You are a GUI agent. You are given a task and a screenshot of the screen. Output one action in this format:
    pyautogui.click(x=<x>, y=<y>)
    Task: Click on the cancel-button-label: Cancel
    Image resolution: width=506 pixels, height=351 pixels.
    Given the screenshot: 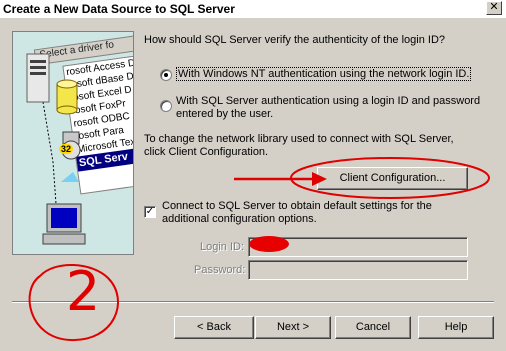 What is the action you would take?
    pyautogui.click(x=373, y=327)
    